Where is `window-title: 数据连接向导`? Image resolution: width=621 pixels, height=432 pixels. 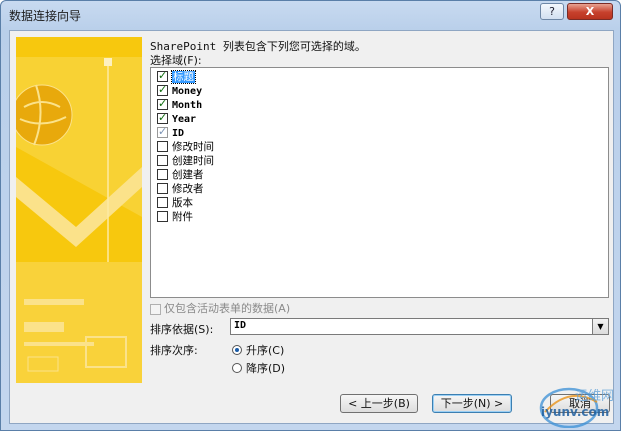 window-title: 数据连接向导 is located at coordinates (45, 16).